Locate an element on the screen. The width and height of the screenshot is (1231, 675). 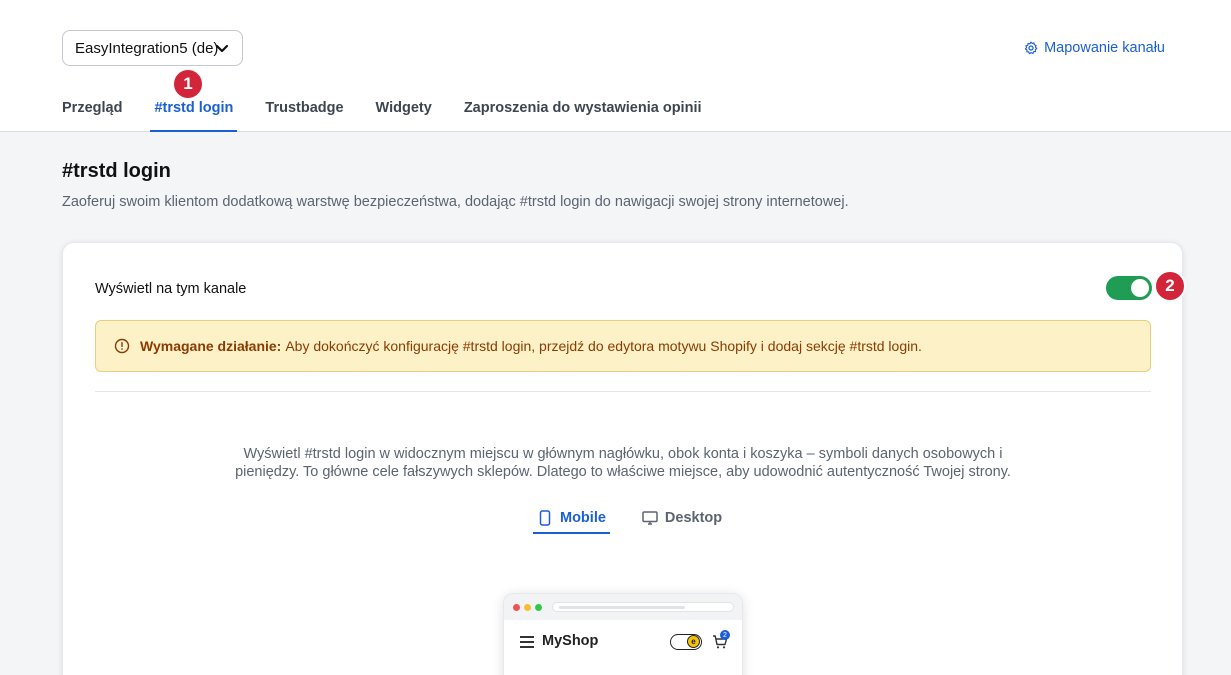
preview-mode-tabs: Mobile Desktop is located at coordinates (629, 518).